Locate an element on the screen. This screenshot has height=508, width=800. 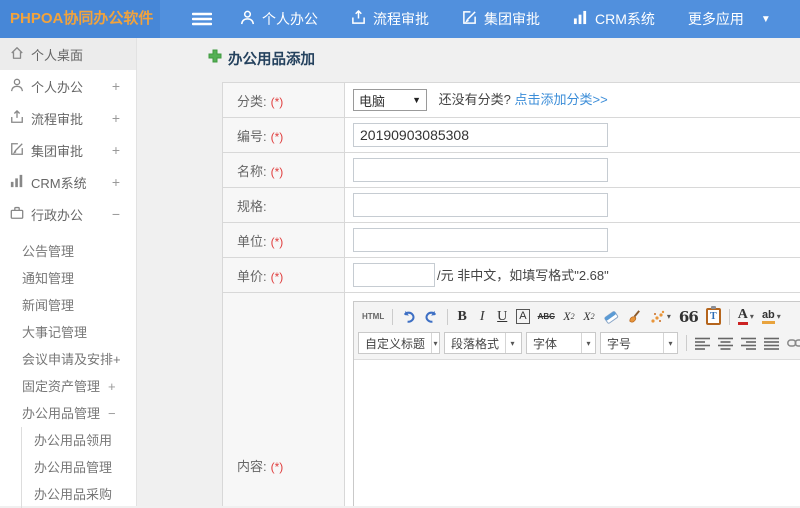
price-input is located at coordinates (394, 275).